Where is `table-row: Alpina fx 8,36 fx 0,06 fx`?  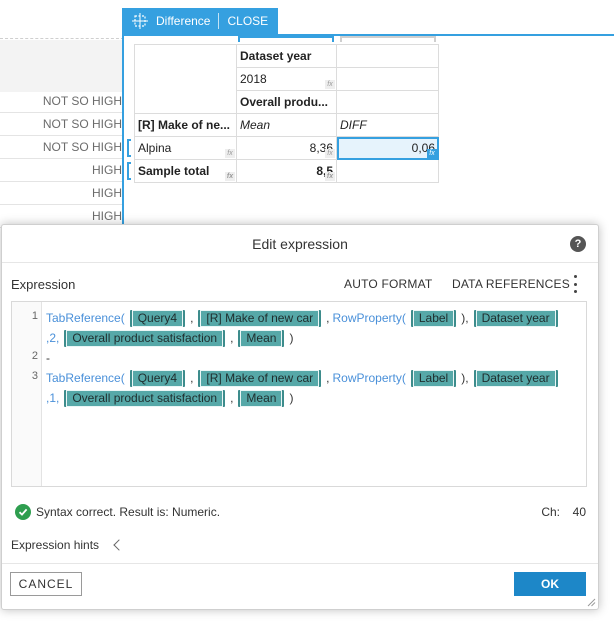
table-row: Alpina fx 8,36 fx 0,06 fx is located at coordinates (283, 148).